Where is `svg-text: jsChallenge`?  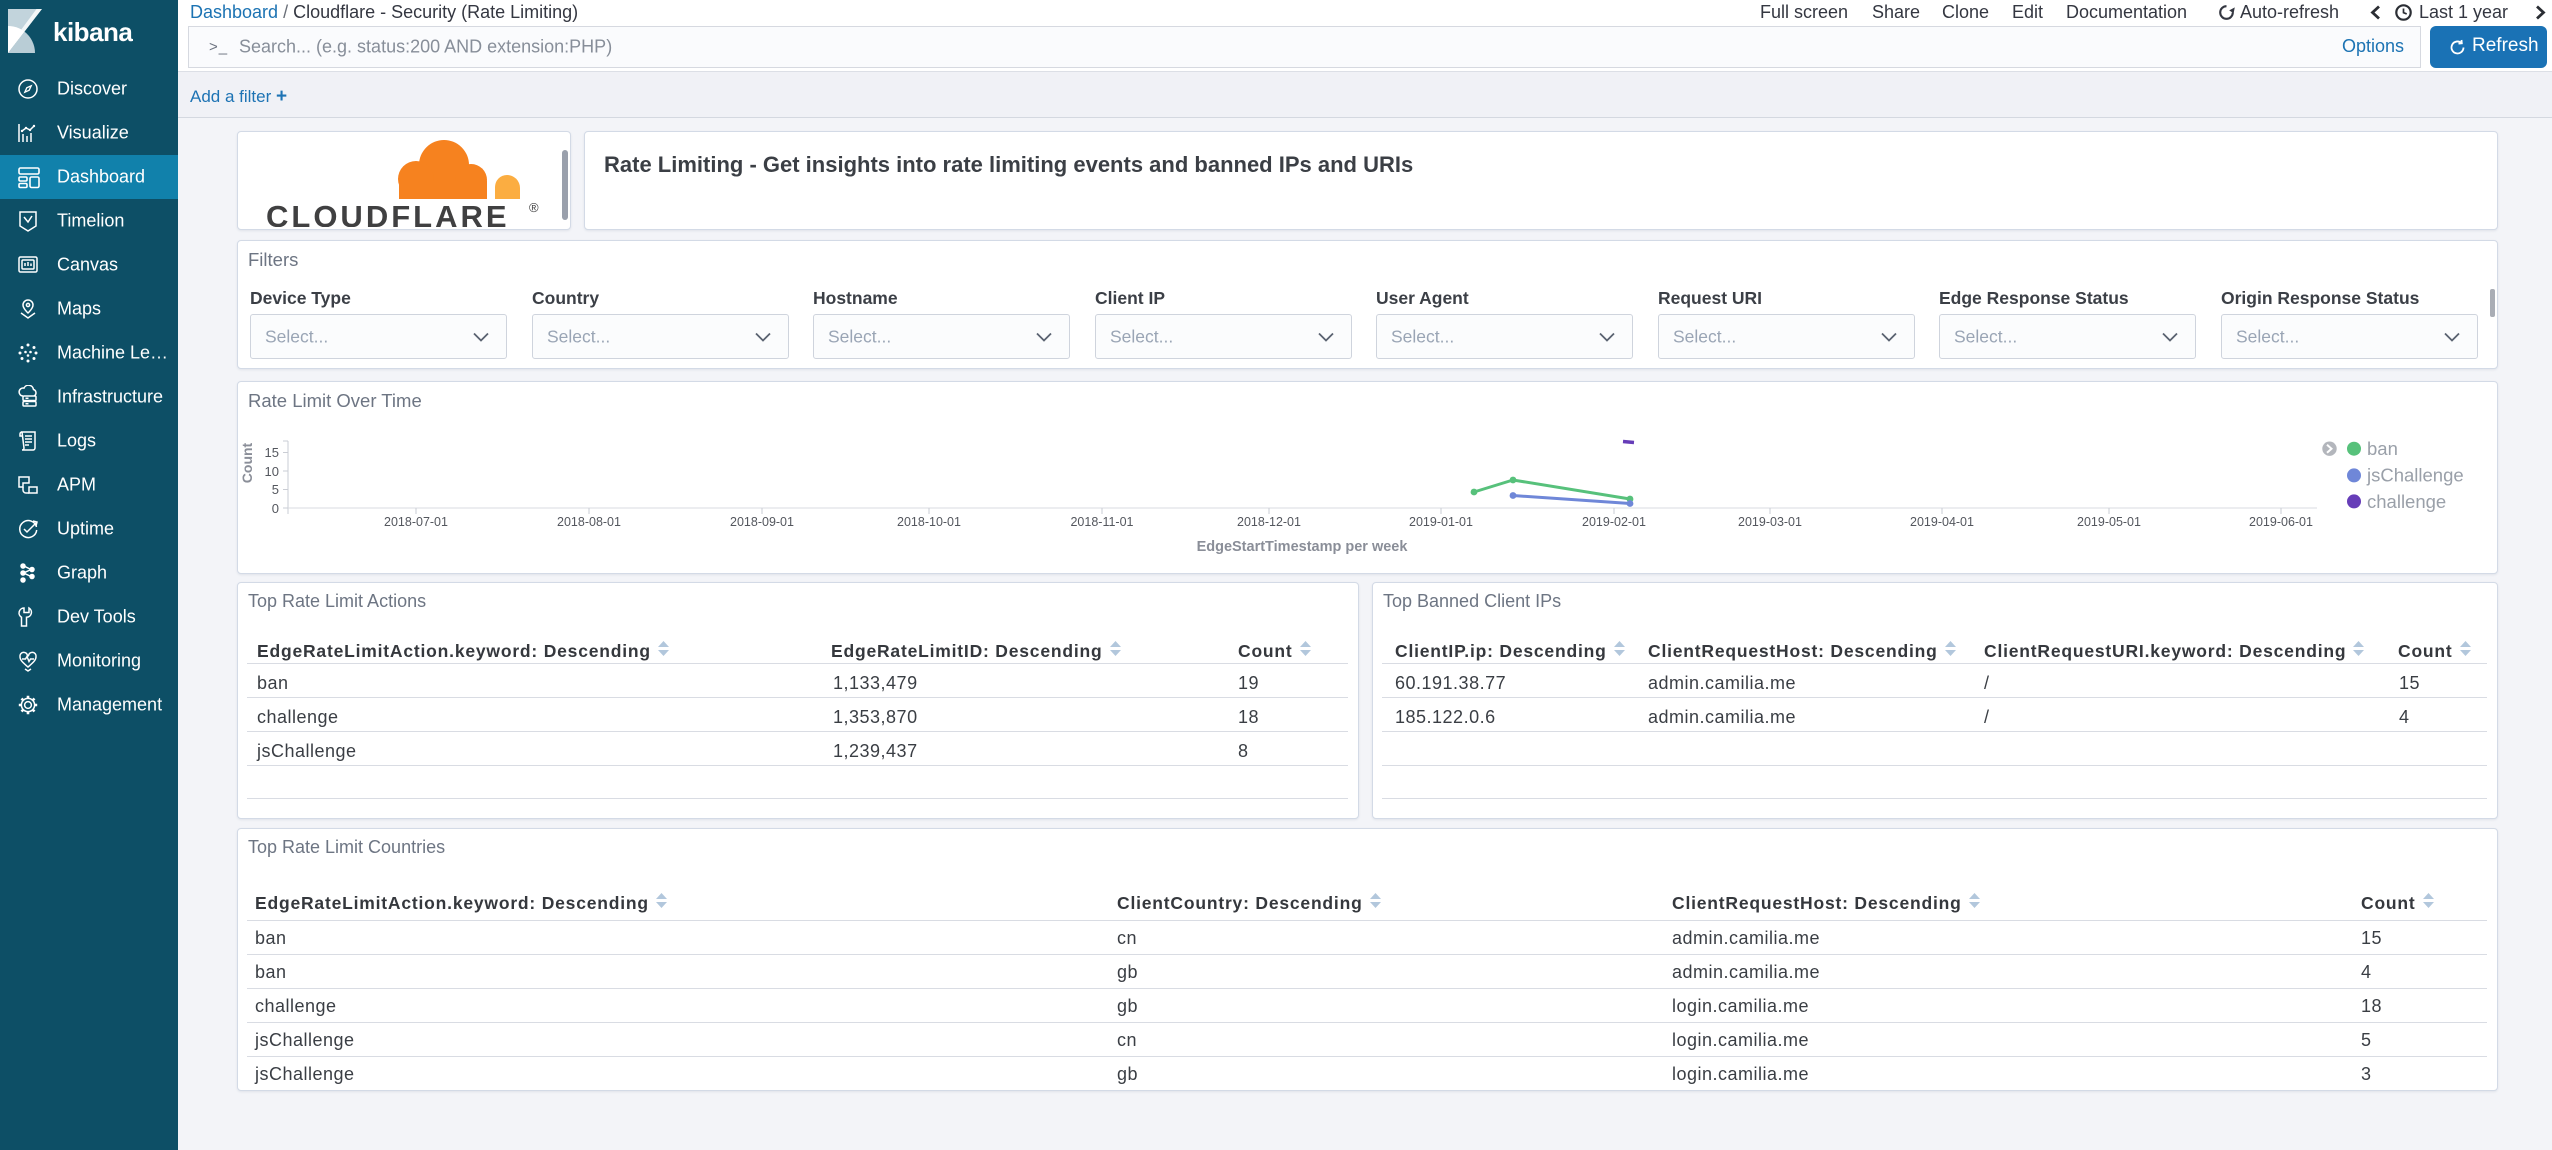
svg-text: jsChallenge is located at coordinates (2415, 475).